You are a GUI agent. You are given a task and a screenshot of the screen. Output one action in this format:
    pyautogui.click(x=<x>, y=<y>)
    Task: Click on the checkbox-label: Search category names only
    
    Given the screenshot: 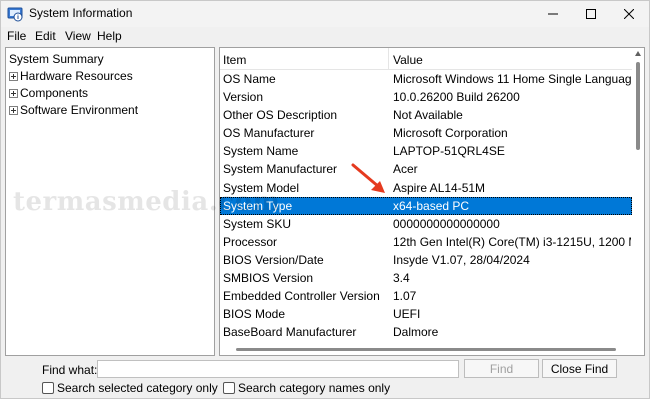 What is the action you would take?
    pyautogui.click(x=314, y=388)
    